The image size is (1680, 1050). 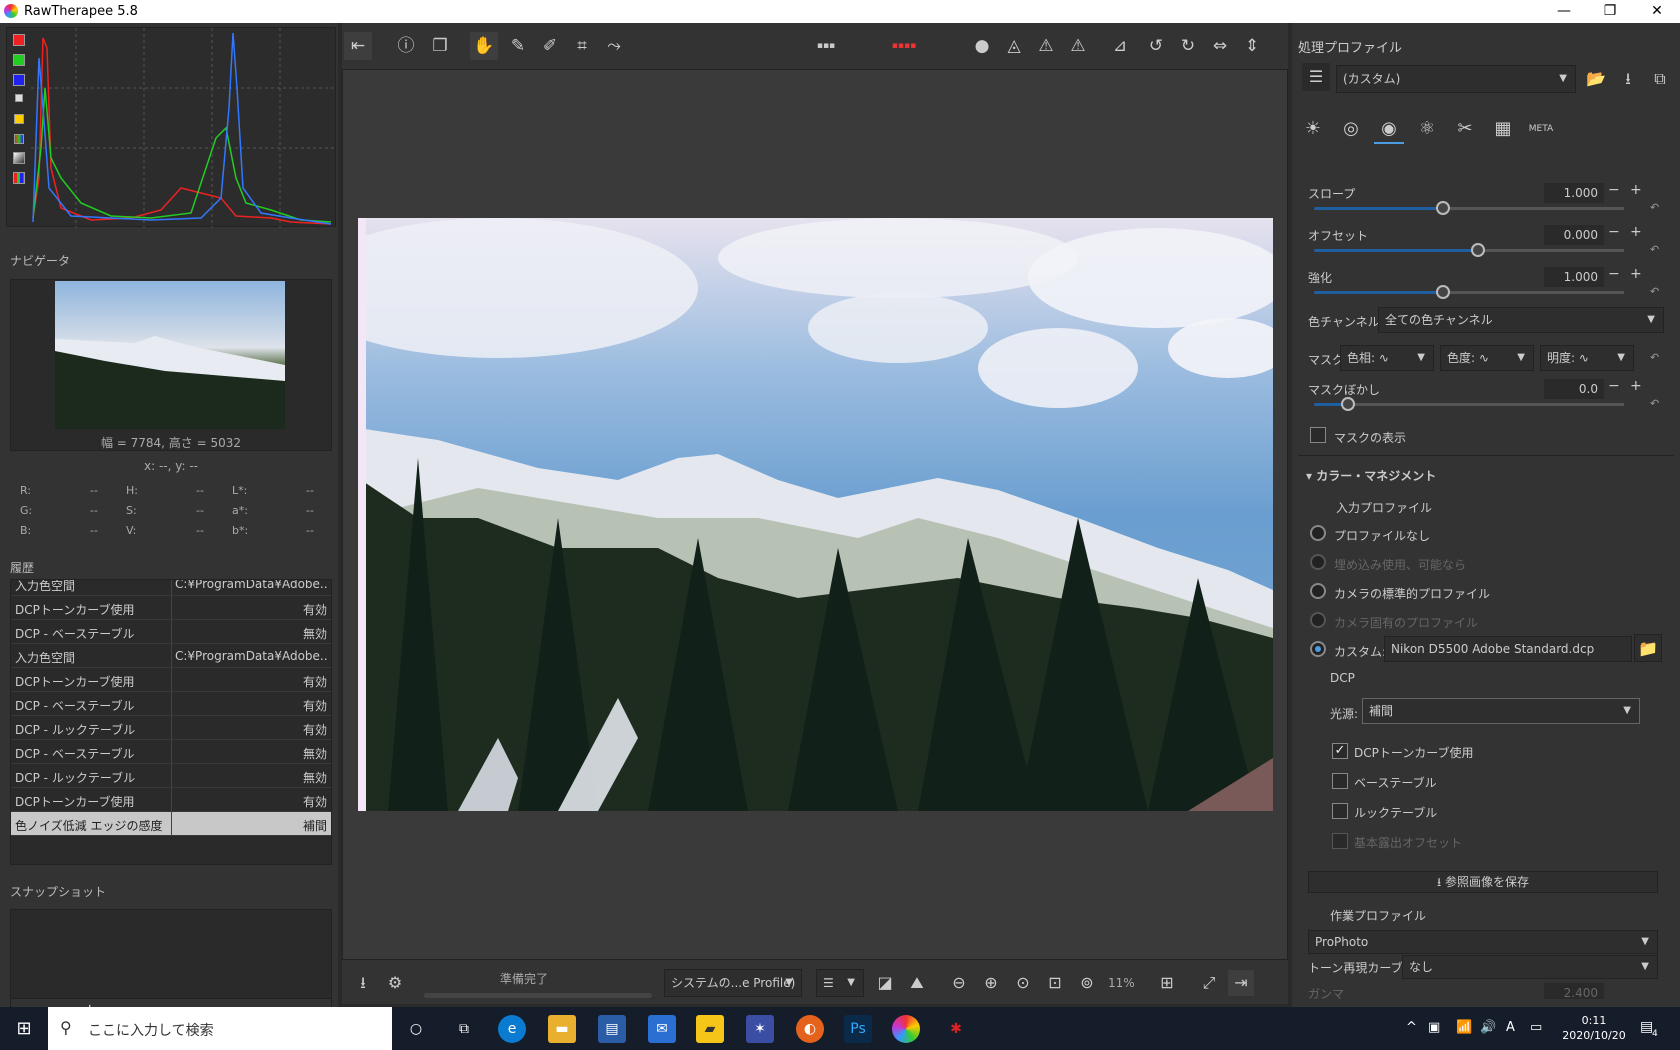 I want to click on taskbar-search-box: ⚲ ここに入力して検索, so click(x=220, y=1028).